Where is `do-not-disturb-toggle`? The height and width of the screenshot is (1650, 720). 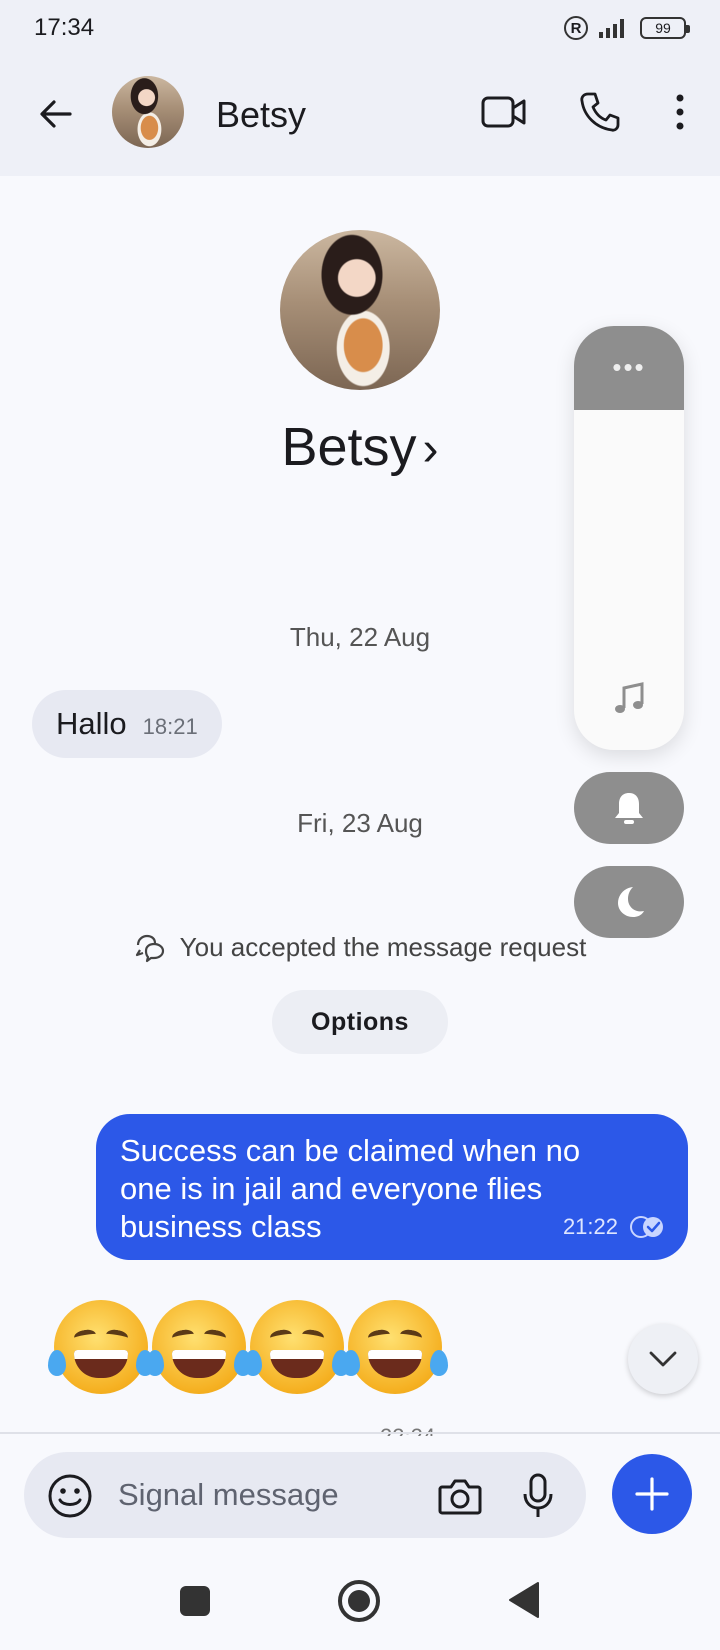 do-not-disturb-toggle is located at coordinates (629, 902).